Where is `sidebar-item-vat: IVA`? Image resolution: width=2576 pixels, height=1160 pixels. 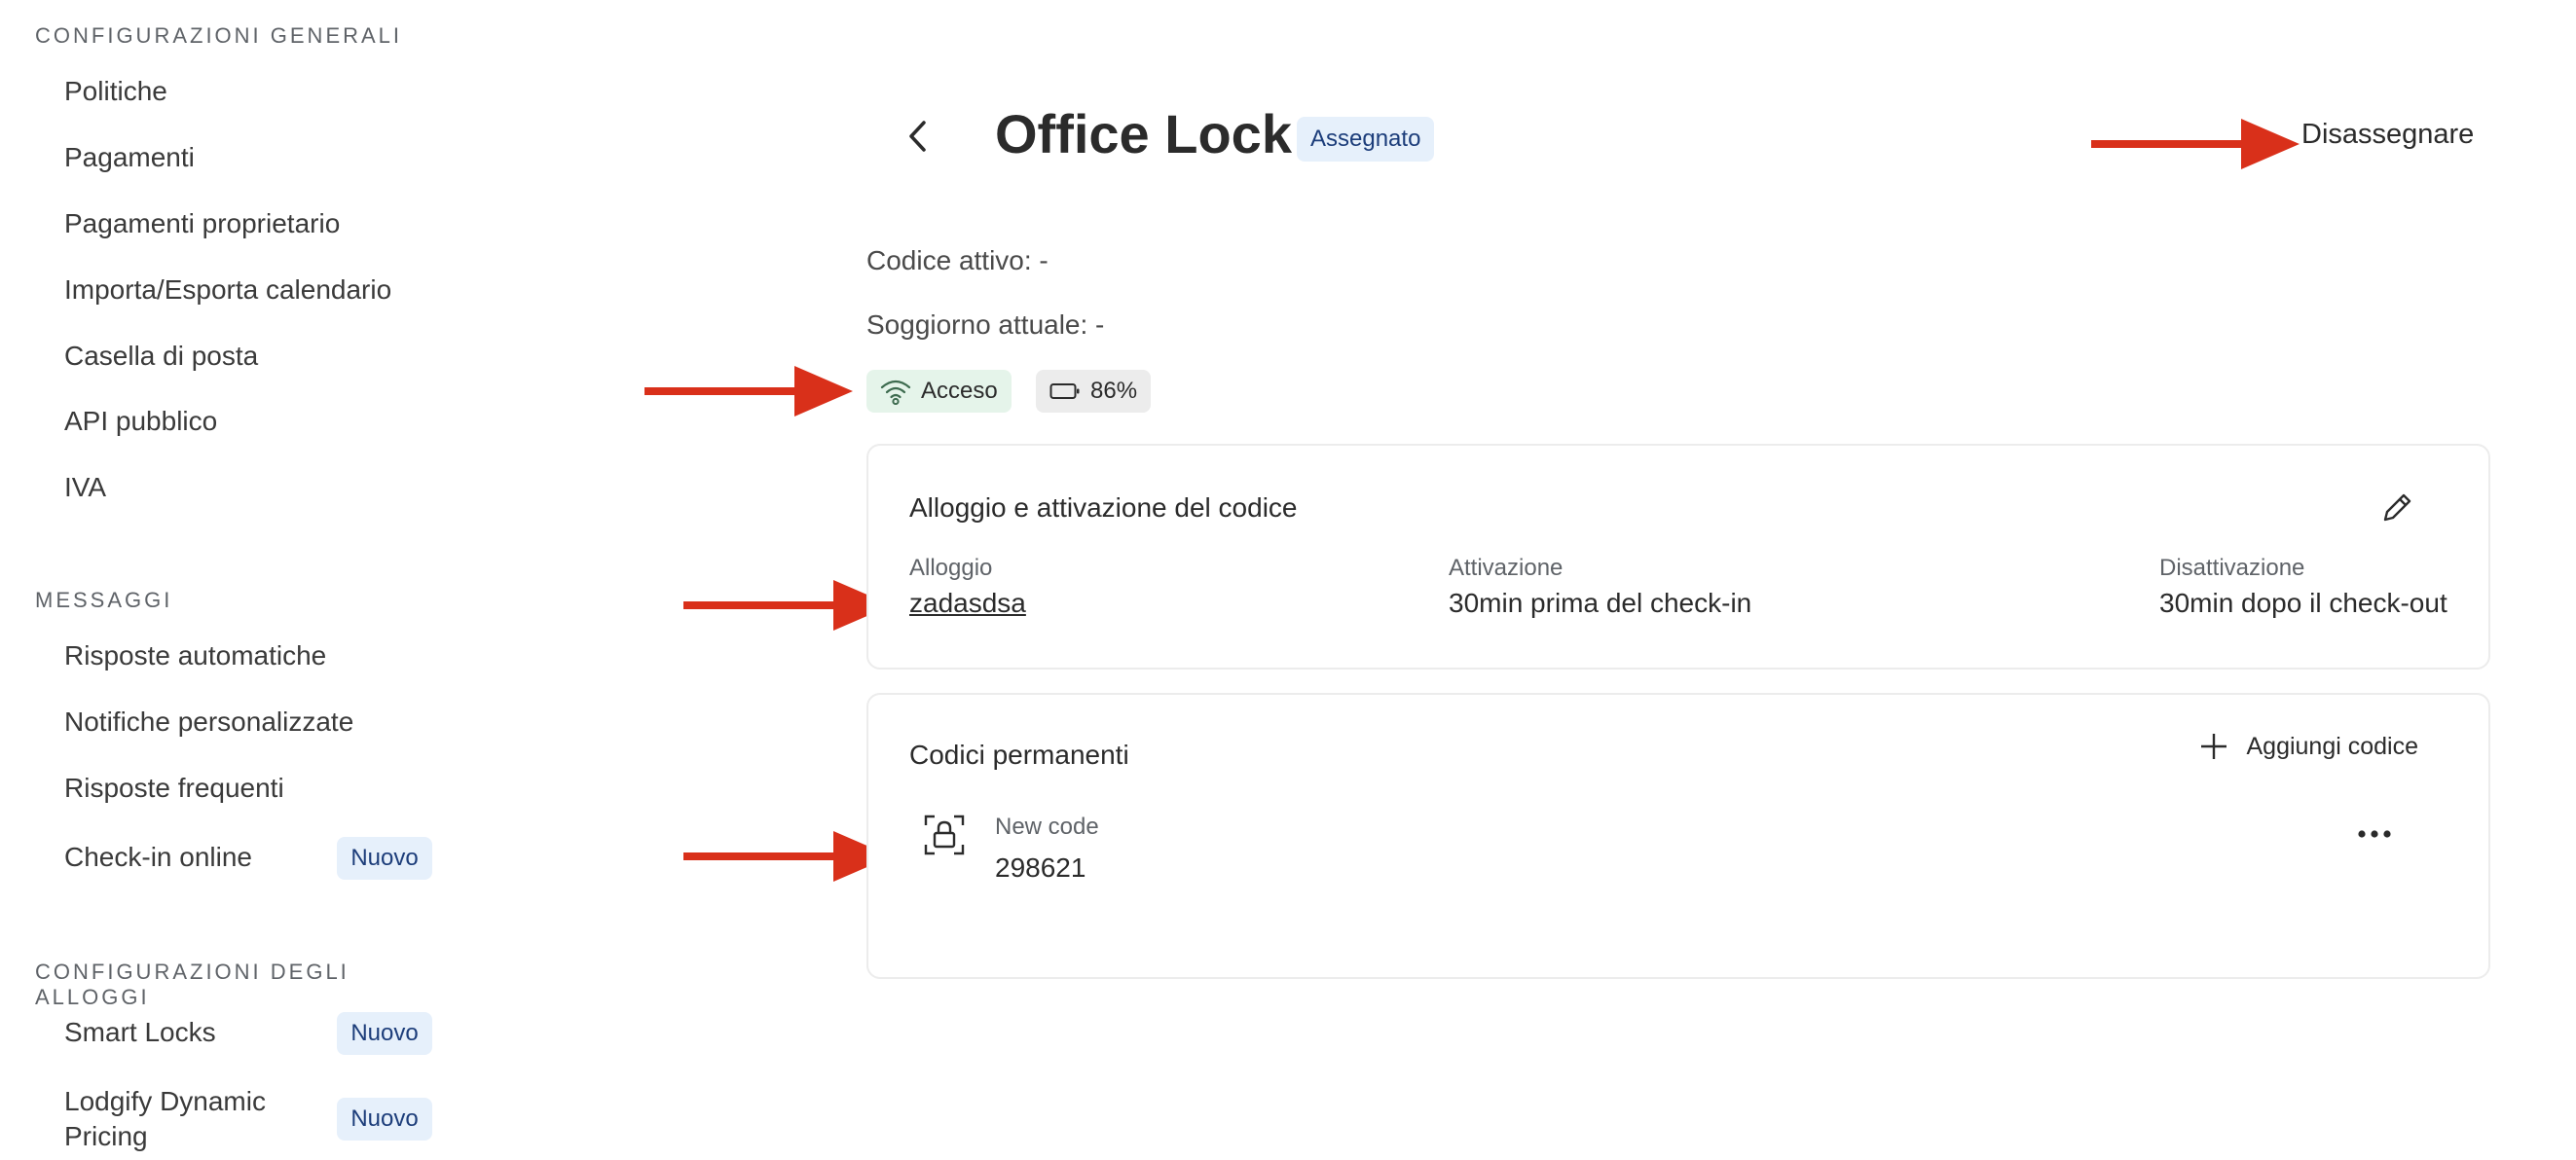 sidebar-item-vat: IVA is located at coordinates (85, 488).